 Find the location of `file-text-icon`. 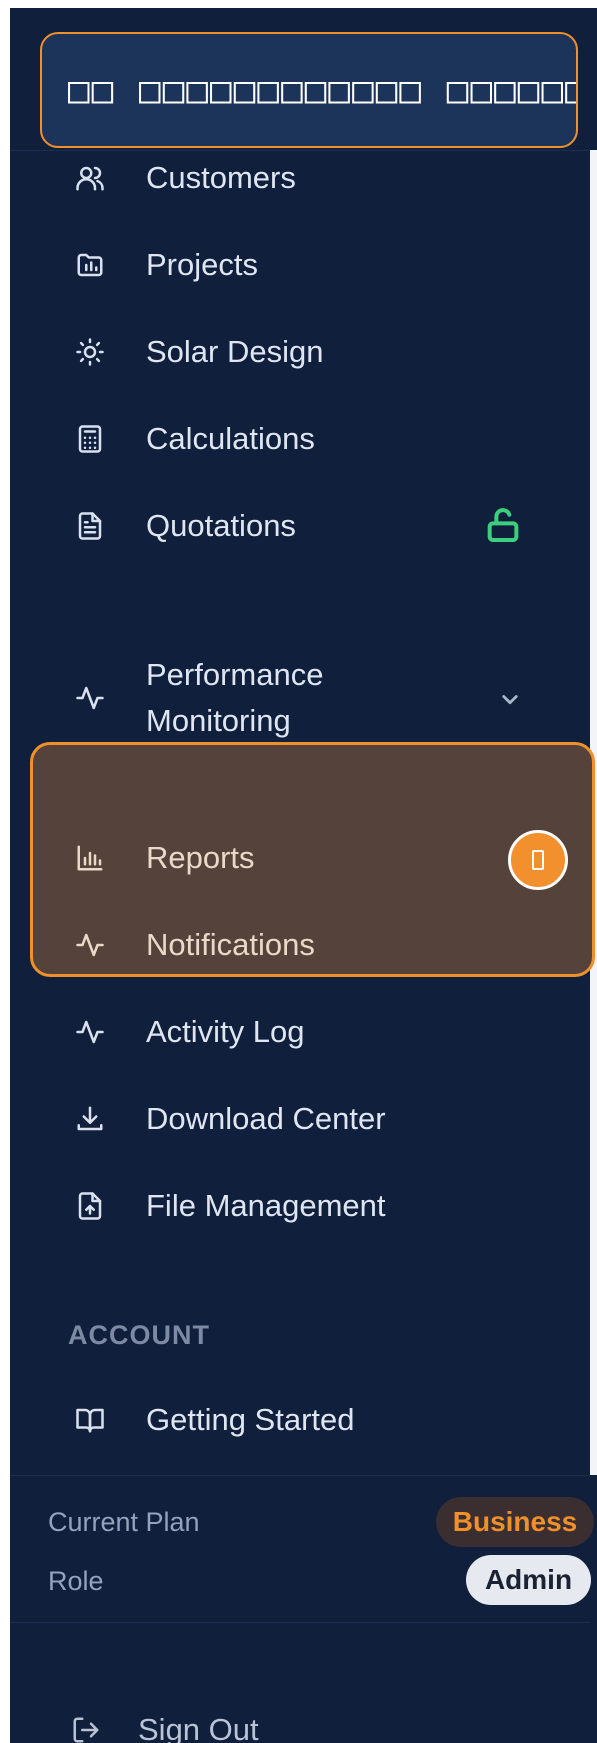

file-text-icon is located at coordinates (90, 526).